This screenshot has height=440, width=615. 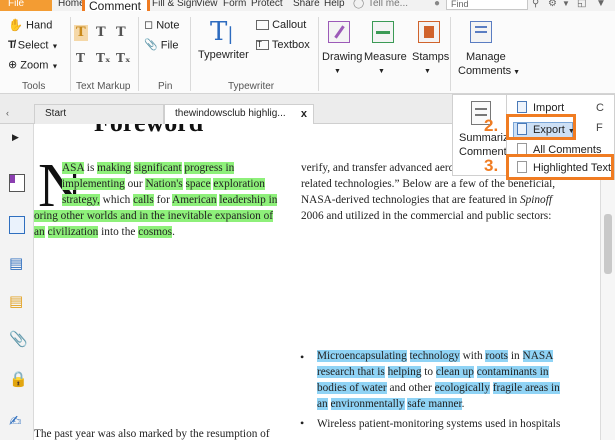 What do you see at coordinates (26, 5) in the screenshot?
I see `file-menu: File` at bounding box center [26, 5].